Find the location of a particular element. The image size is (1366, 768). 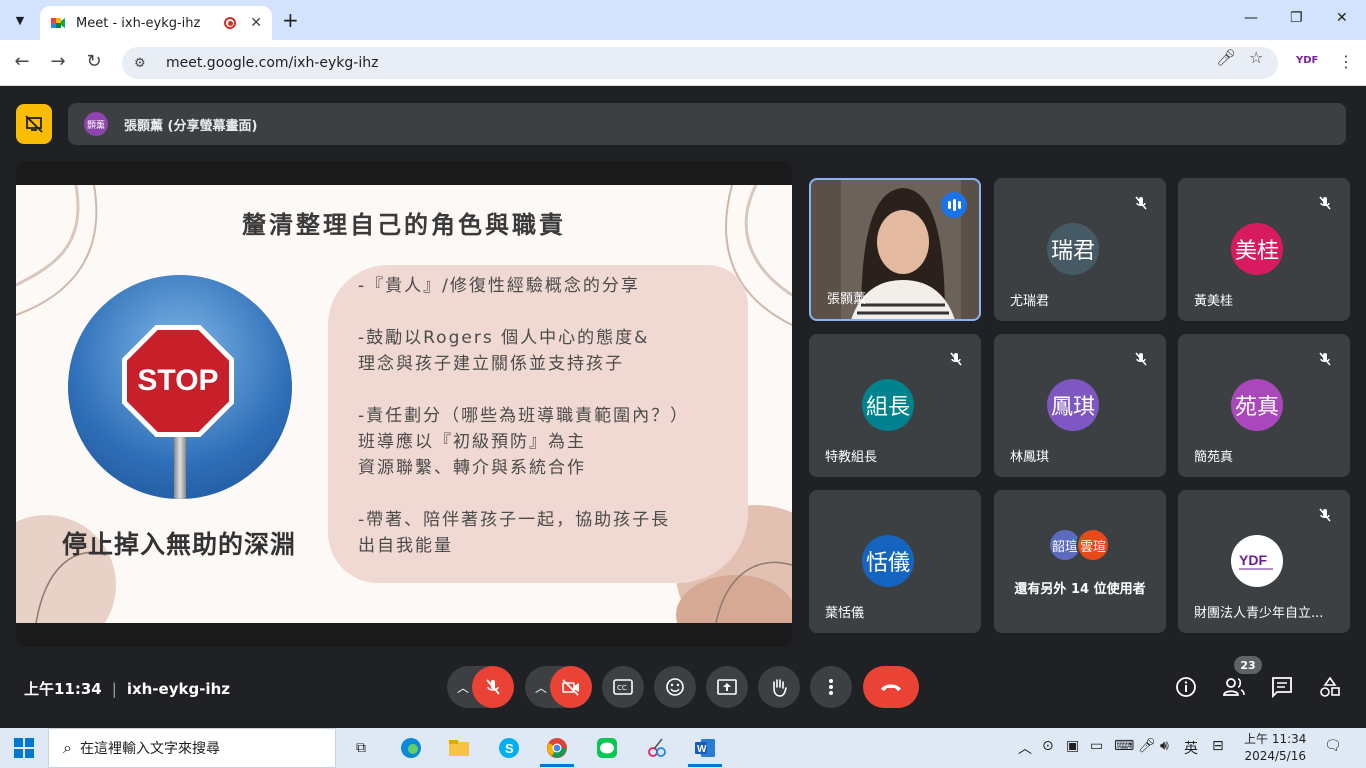

slide-bullet: -鼓勵以Rogers 個人中心的態度& 理念與孩子建立關係並支持孩子 is located at coordinates (504, 351).